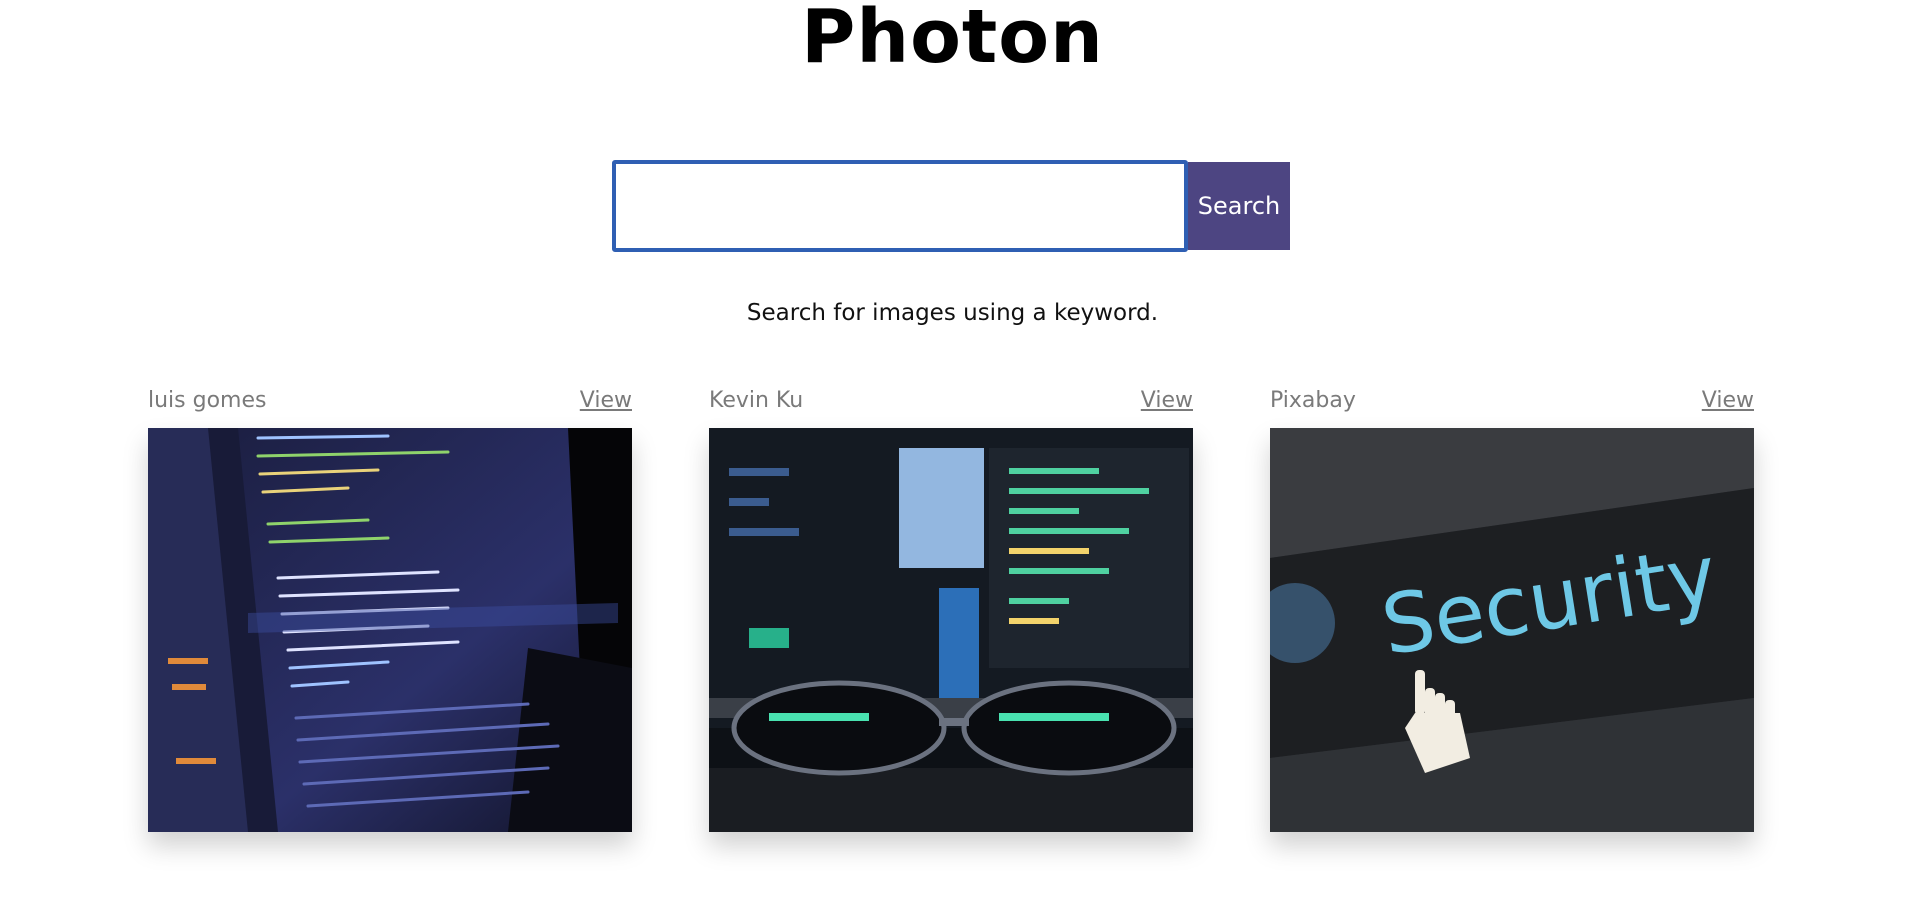 This screenshot has width=1905, height=914. I want to click on security-photo: Security, so click(1512, 630).